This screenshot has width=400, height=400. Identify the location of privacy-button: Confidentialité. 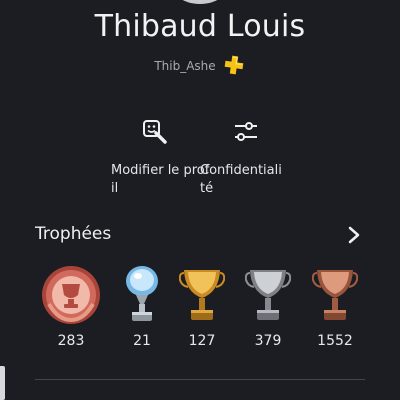
(243, 158).